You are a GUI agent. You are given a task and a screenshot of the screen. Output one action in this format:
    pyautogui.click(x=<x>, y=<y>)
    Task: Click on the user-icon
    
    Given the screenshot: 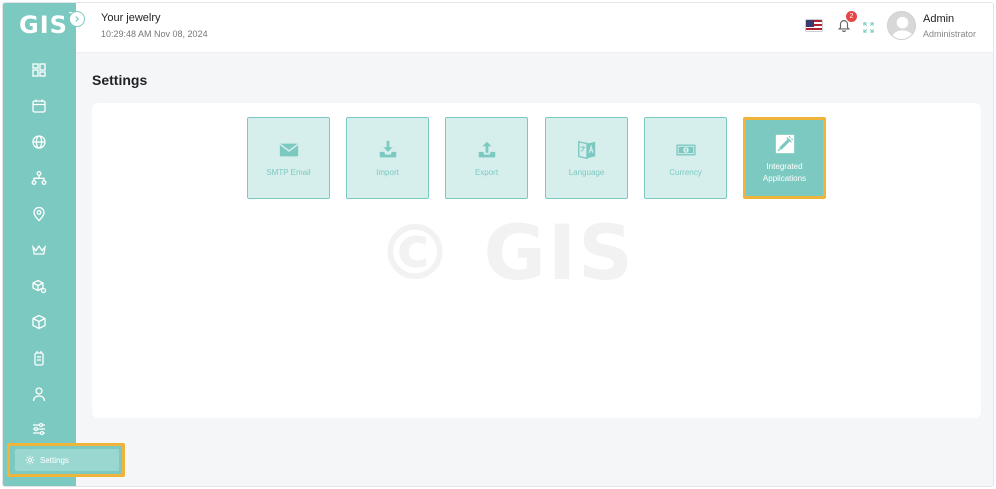 What is the action you would take?
    pyautogui.click(x=39, y=394)
    